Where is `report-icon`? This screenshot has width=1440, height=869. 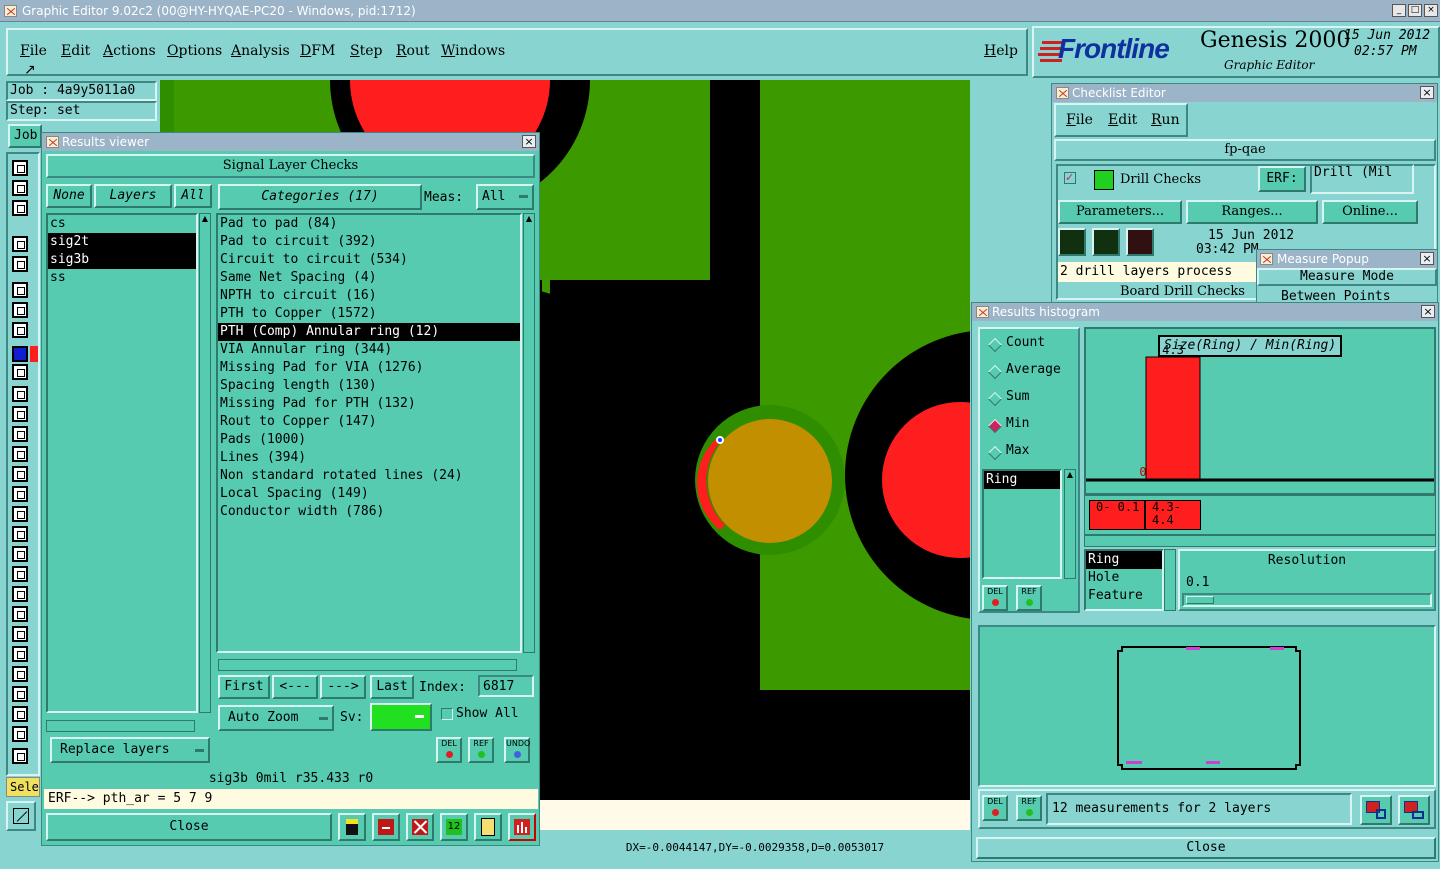
report-icon is located at coordinates (386, 827).